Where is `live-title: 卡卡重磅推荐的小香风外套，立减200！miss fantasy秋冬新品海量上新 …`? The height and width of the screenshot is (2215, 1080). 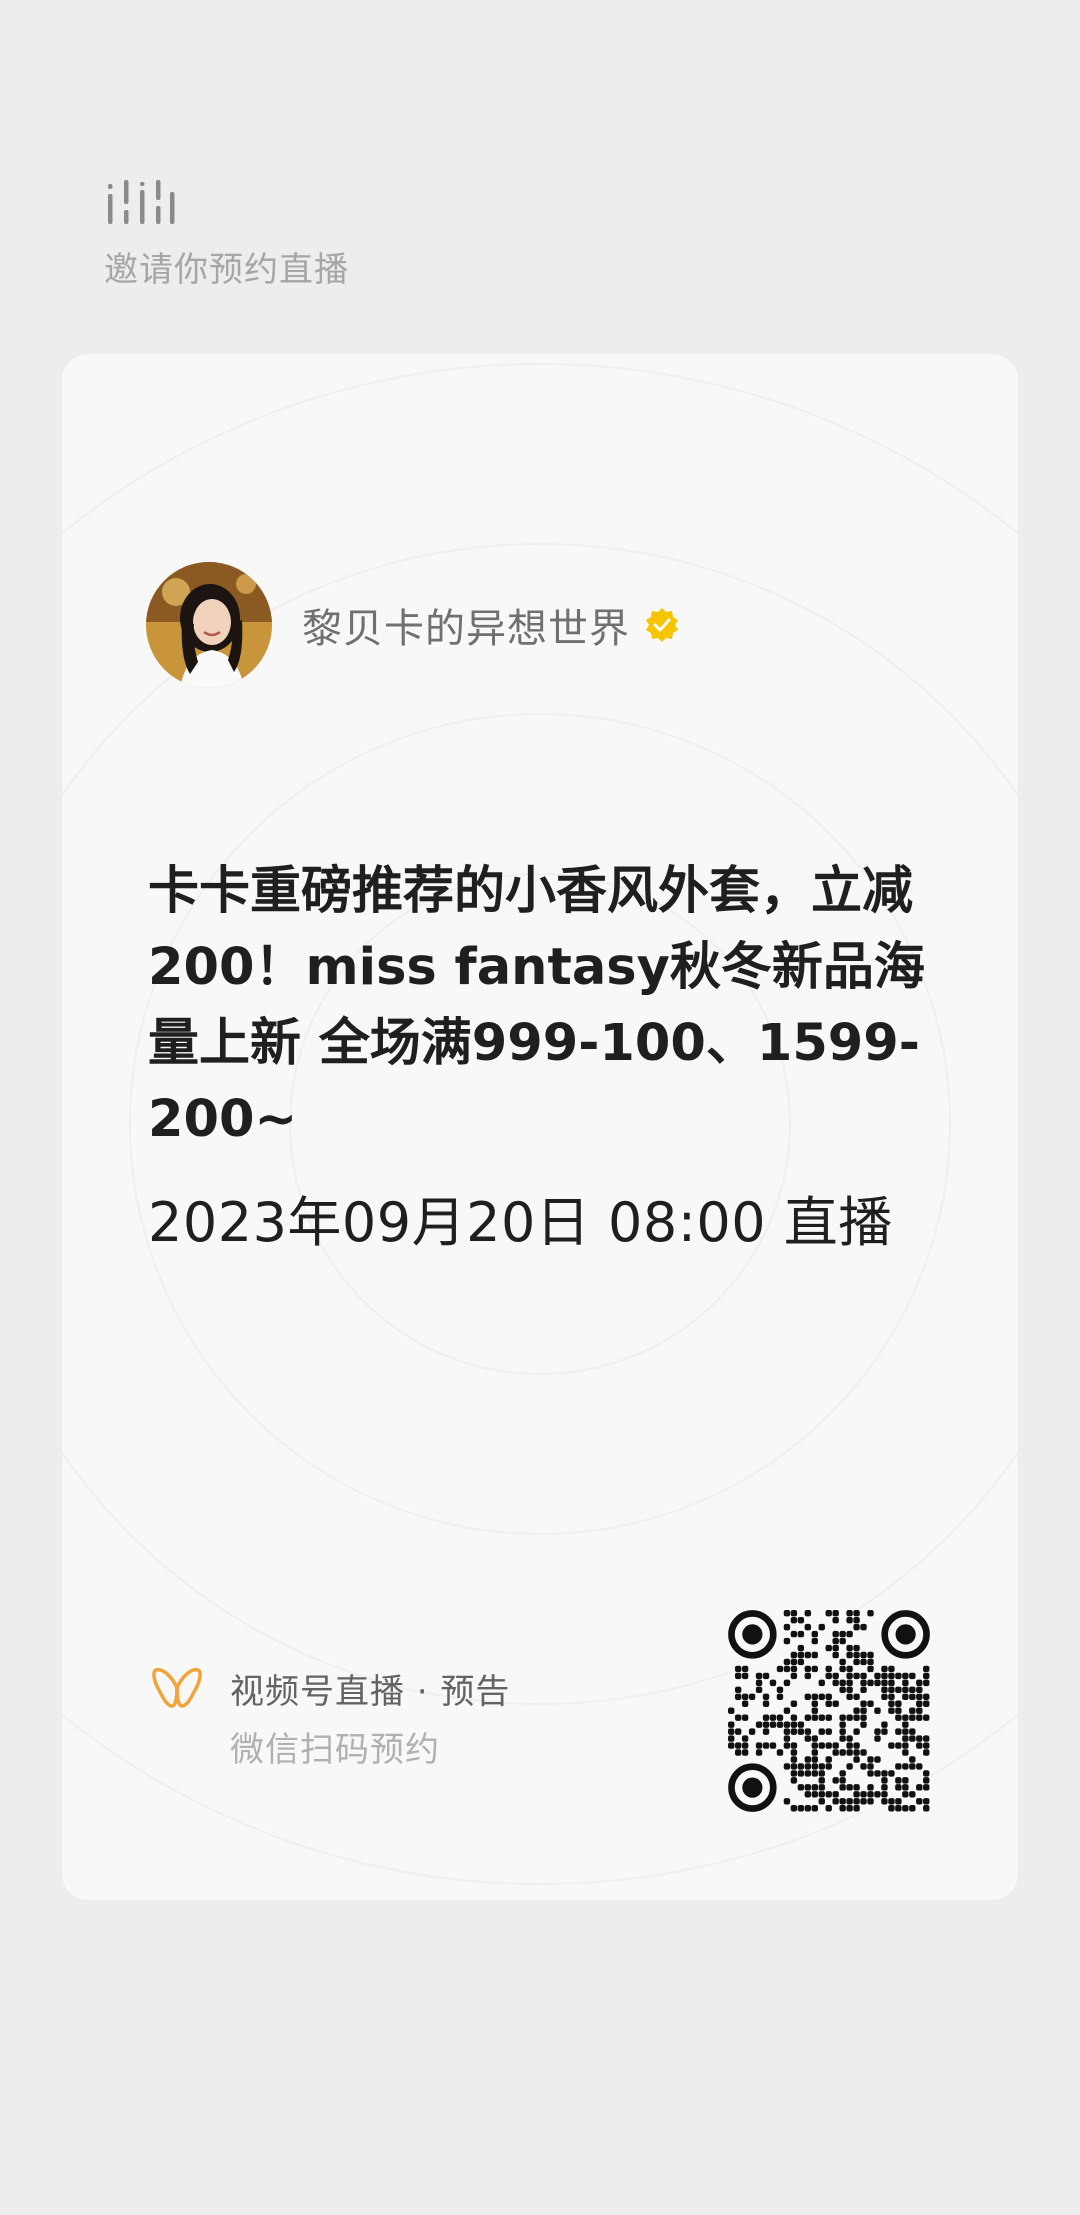
live-title: 卡卡重磅推荐的小香风外套，立减200！miss fantasy秋冬新品海量上新 … is located at coordinates (536, 1005).